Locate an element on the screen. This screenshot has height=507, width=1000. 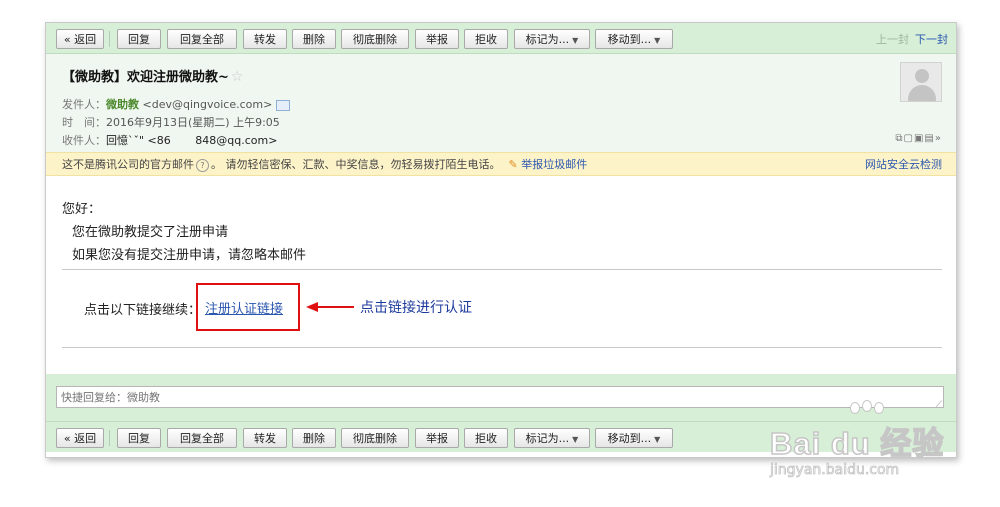
security-check-link: 网站安全云检测 is located at coordinates (903, 165).